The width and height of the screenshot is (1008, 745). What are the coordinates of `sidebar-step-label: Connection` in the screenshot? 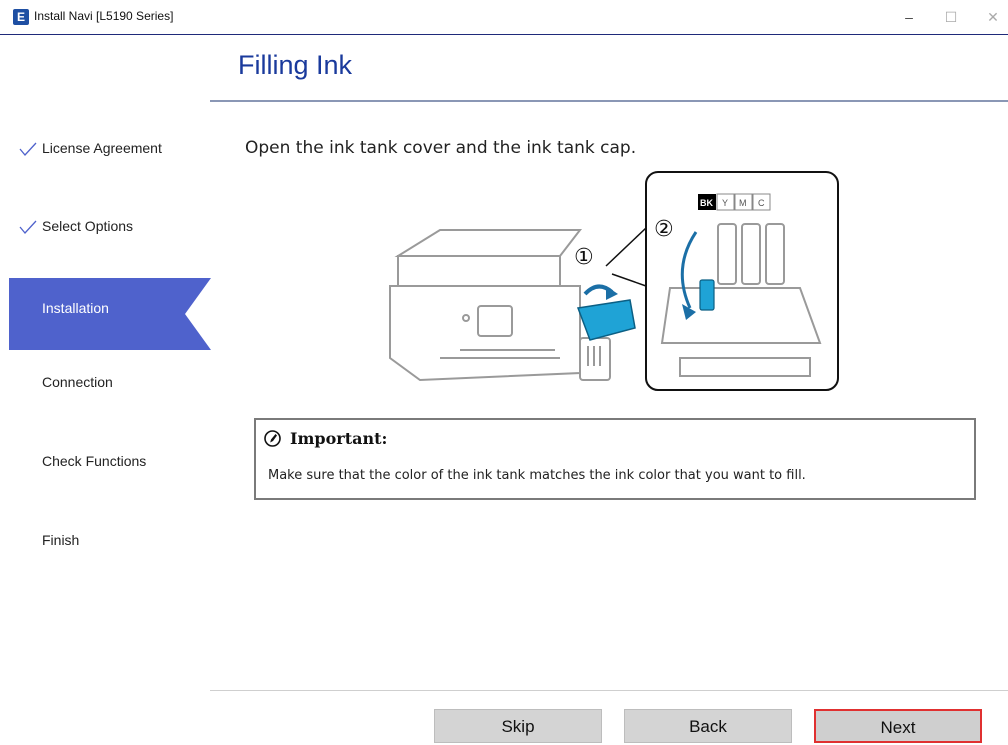 It's located at (77, 382).